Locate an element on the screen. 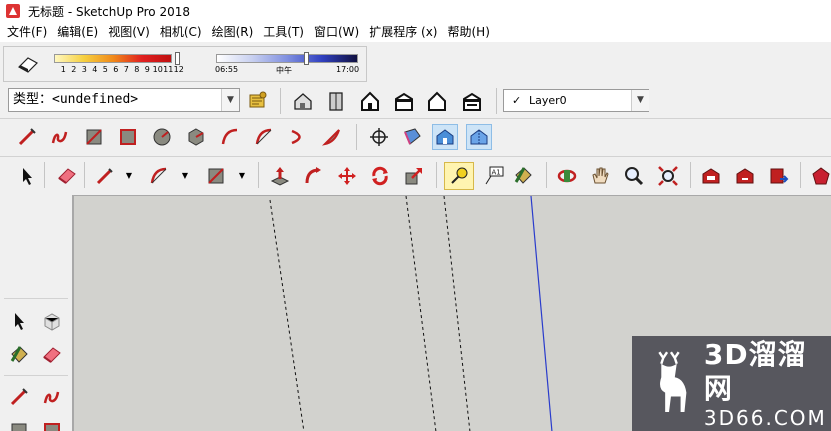  menu-draw: 绘图(R) is located at coordinates (233, 32).